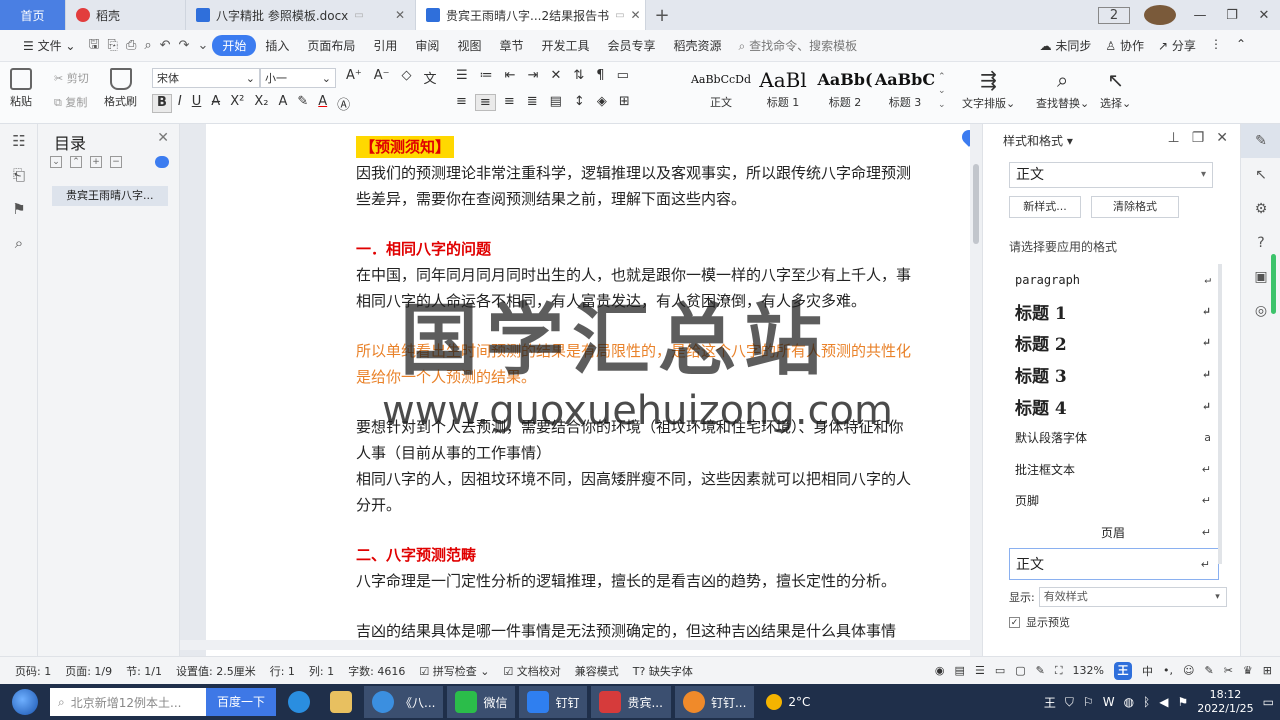 The image size is (1280, 720). I want to click on subscript-icon: X₂, so click(261, 103).